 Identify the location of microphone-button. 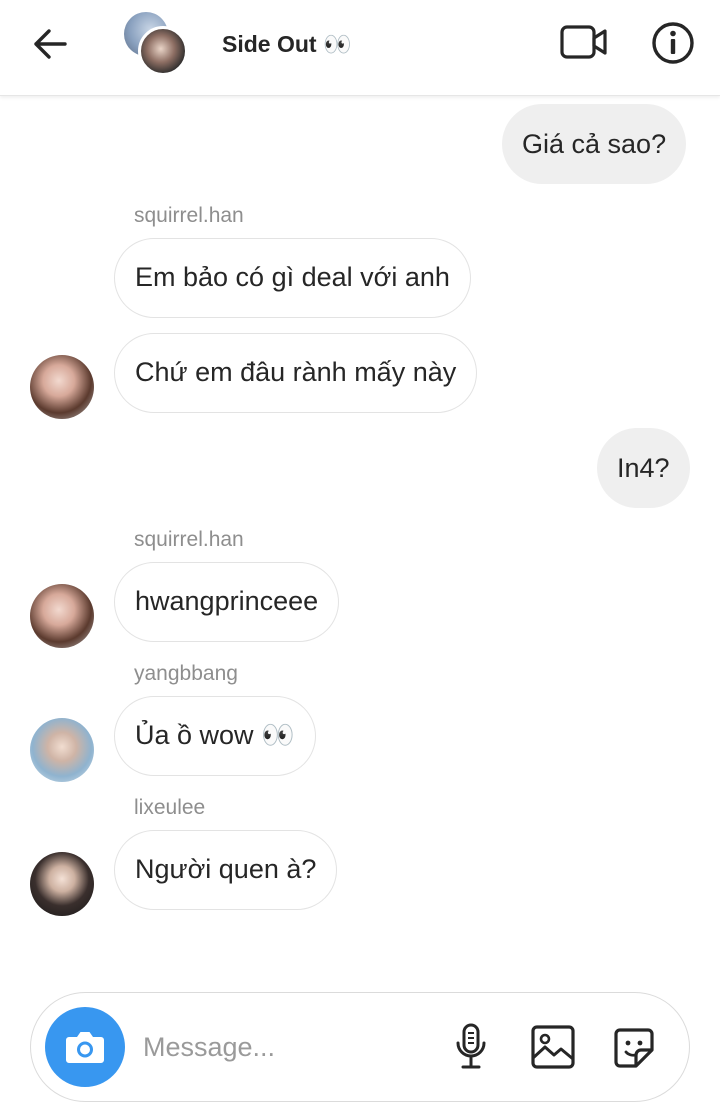
(471, 1047).